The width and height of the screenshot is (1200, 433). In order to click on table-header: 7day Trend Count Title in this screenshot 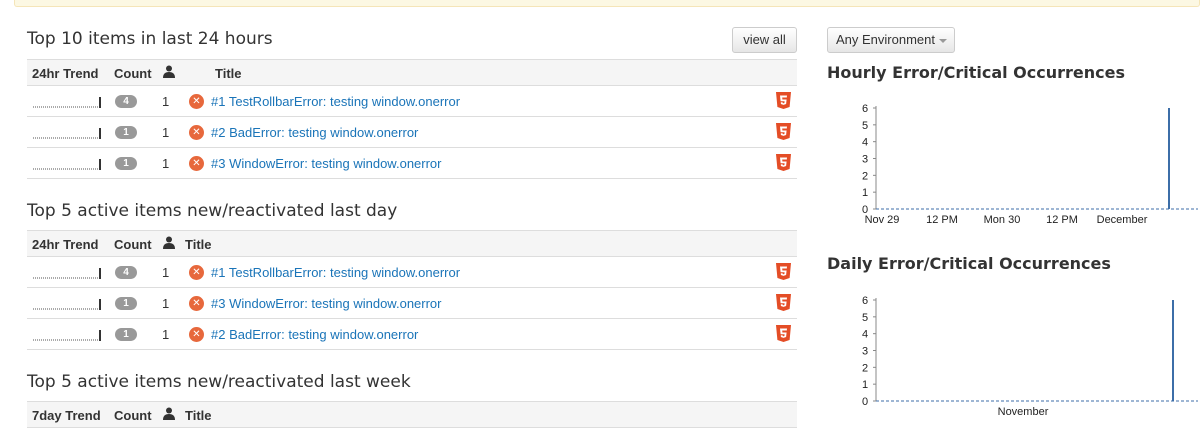, I will do `click(412, 414)`.